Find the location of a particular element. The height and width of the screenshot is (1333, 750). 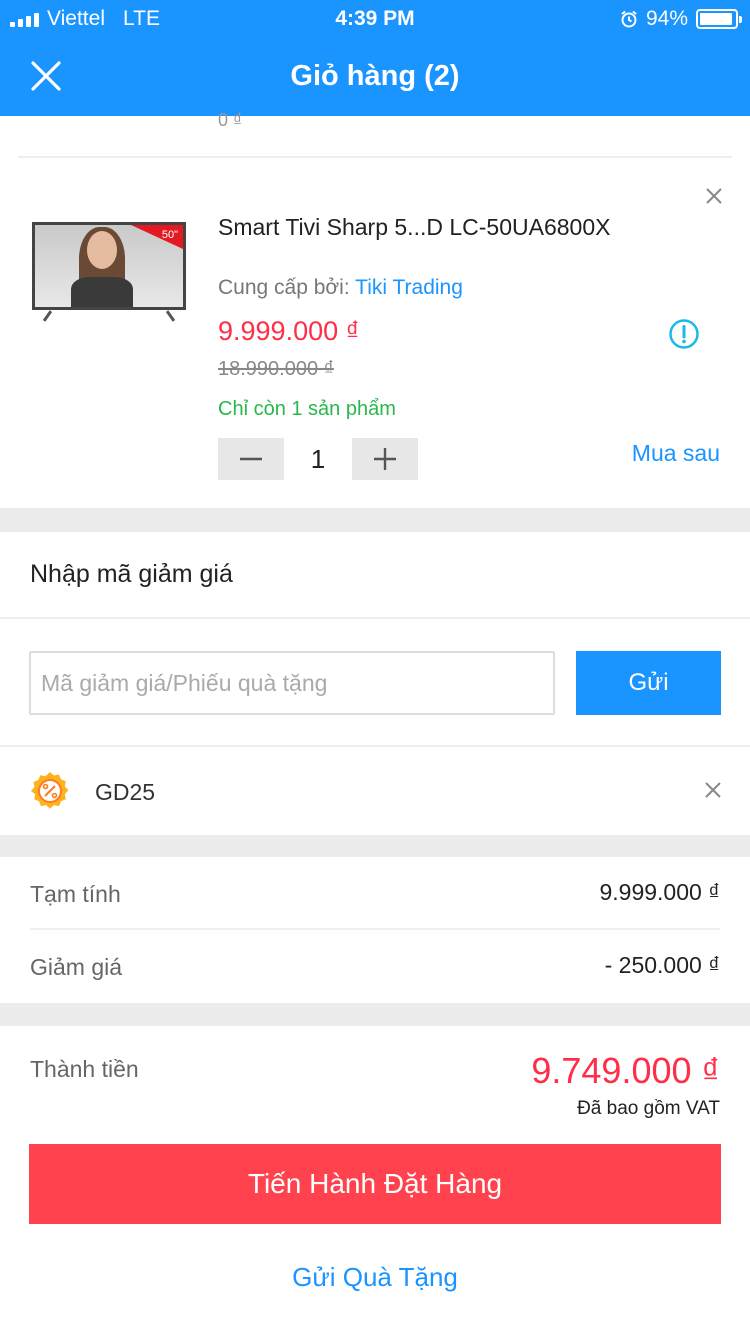

checkout-button: Tiến Hành Đặt Hàng is located at coordinates (375, 1184).